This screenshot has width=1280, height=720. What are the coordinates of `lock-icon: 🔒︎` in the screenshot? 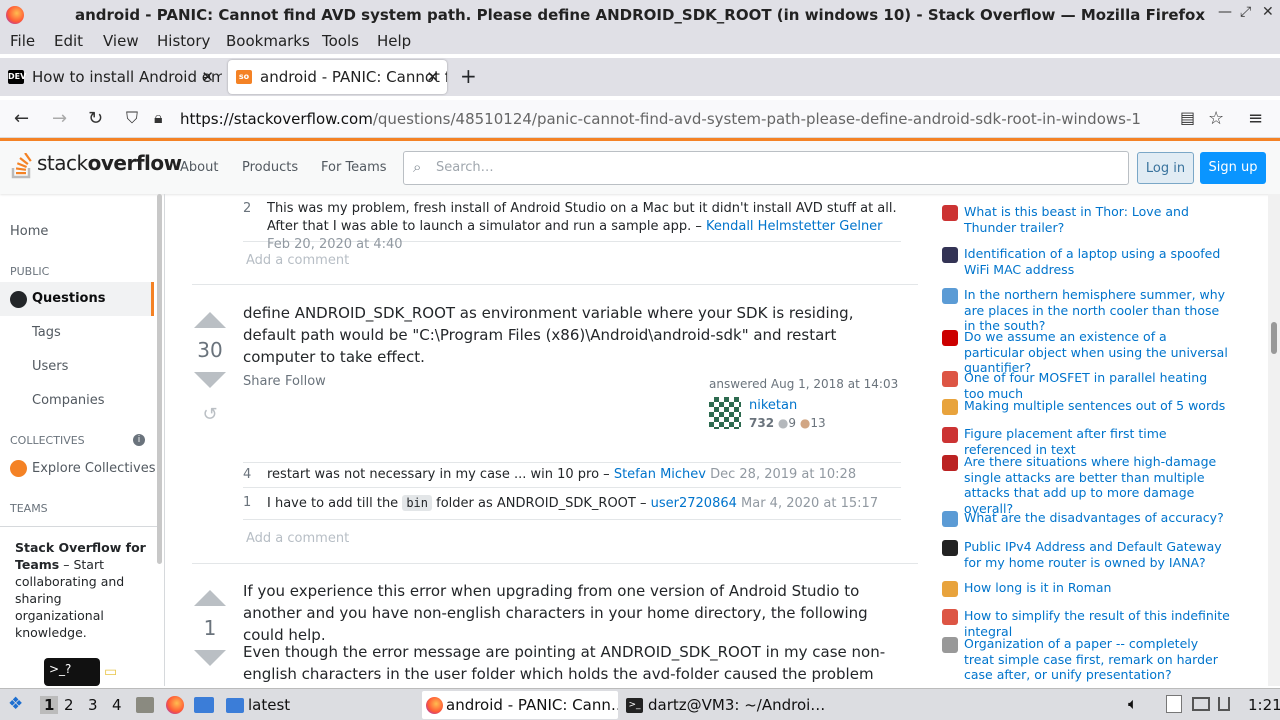 It's located at (158, 118).